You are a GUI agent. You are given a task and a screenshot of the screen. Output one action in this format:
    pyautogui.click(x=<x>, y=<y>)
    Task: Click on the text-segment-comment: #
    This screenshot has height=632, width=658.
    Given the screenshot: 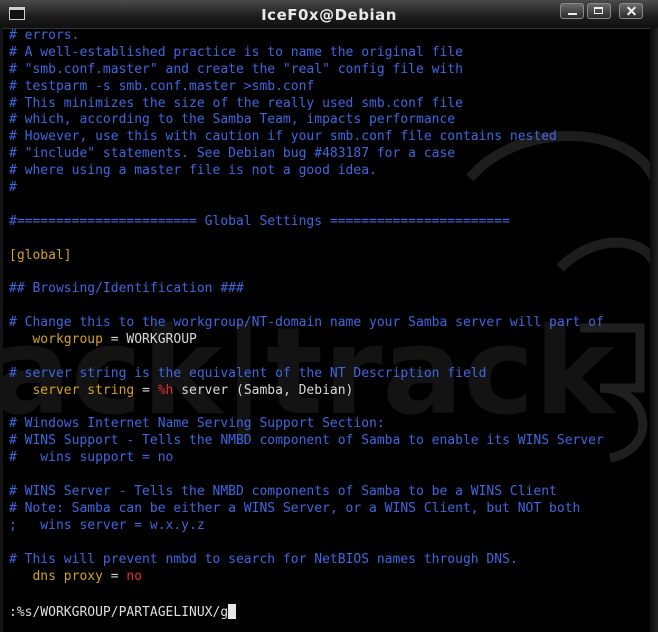 What is the action you would take?
    pyautogui.click(x=13, y=188)
    